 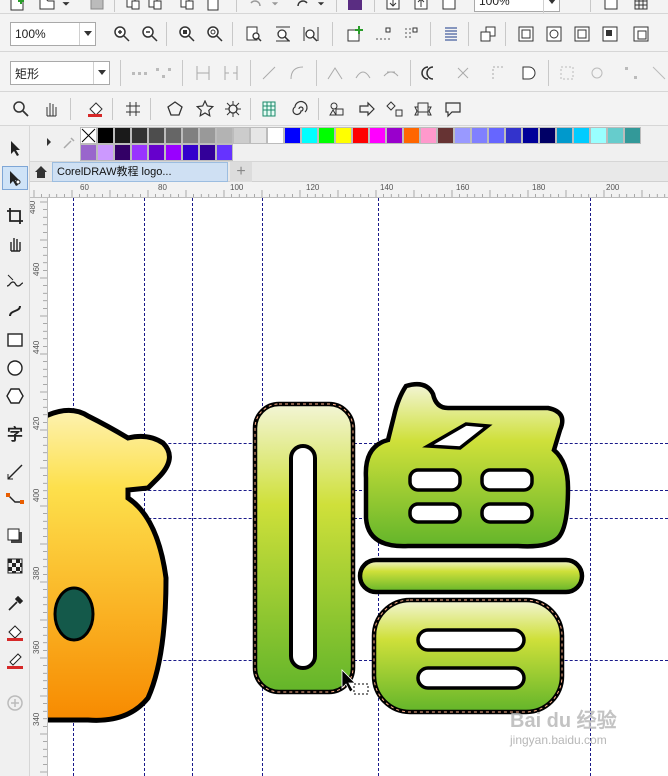 What do you see at coordinates (60, 73) in the screenshot?
I see `shape-type-select: 矩形` at bounding box center [60, 73].